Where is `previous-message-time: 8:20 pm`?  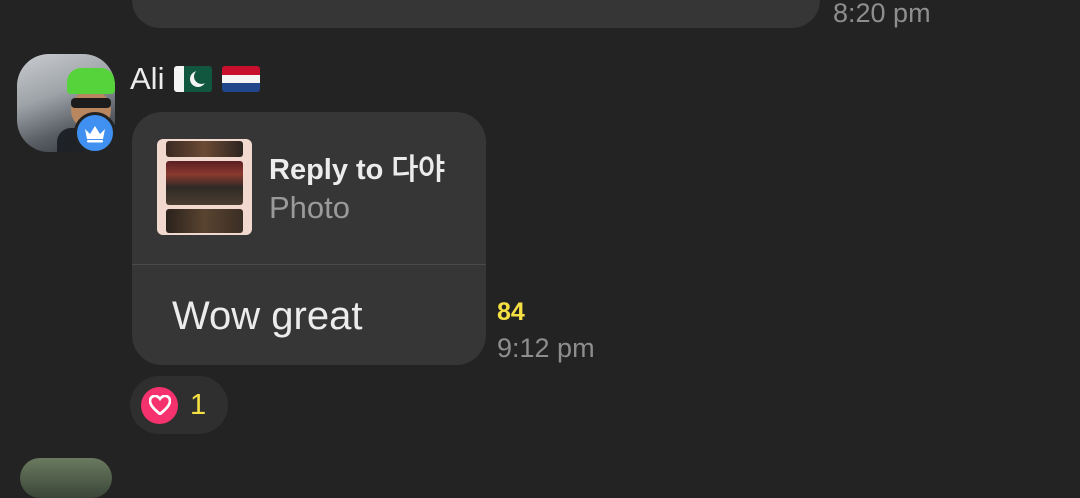 previous-message-time: 8:20 pm is located at coordinates (882, 14).